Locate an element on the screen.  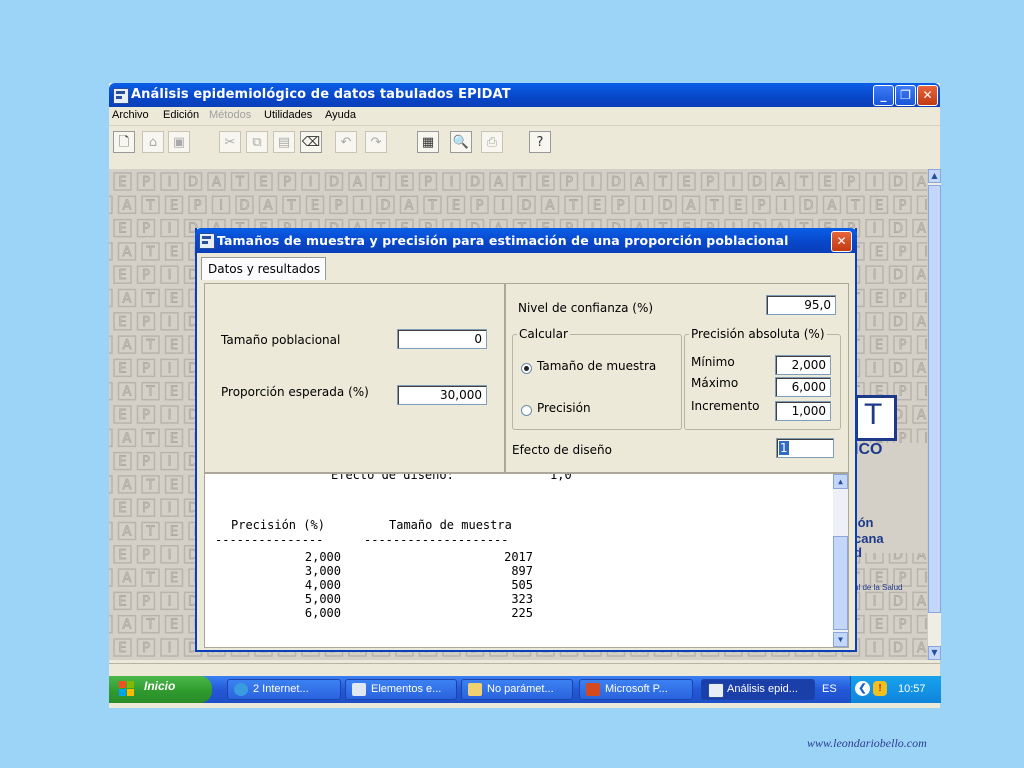
eraser-icon: ⌫ is located at coordinates (311, 142).